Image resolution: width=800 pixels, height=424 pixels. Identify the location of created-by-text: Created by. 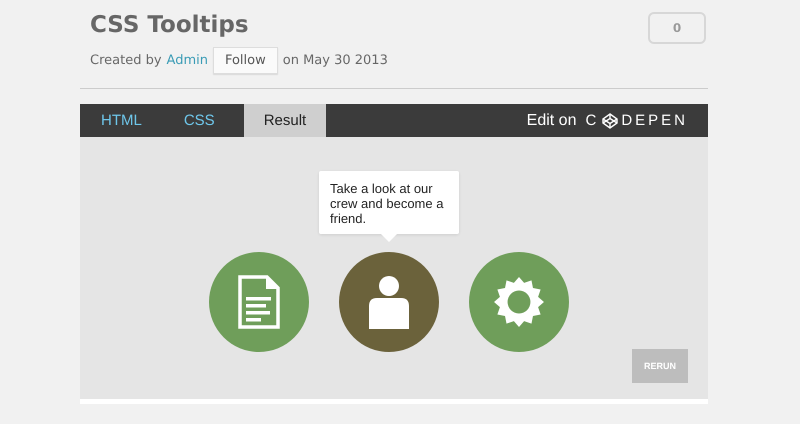
(126, 60).